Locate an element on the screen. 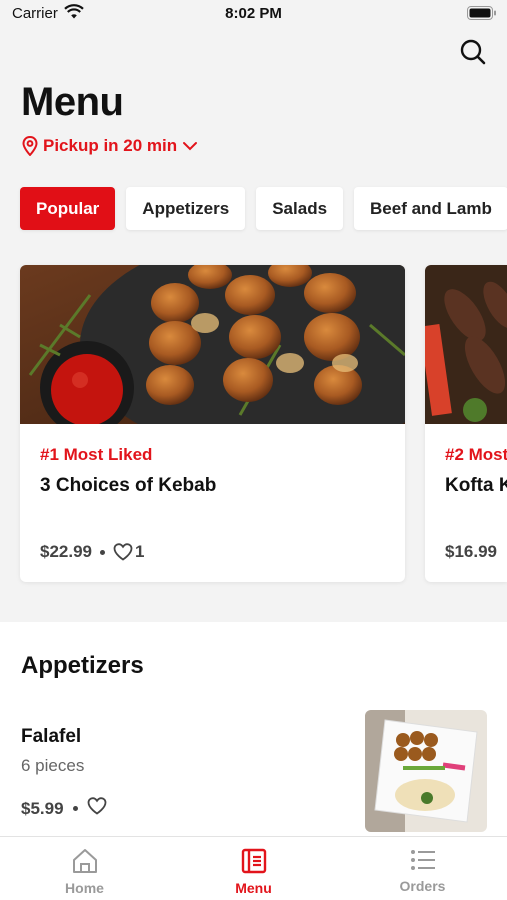 The image size is (507, 900). item-meta: $22.99 1 is located at coordinates (92, 552).